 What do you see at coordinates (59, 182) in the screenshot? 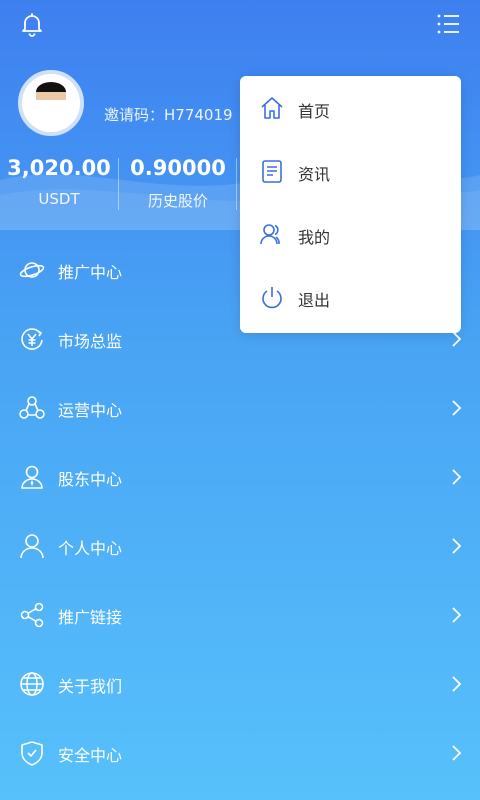
I see `stat-usdt: 3,020.00 USDT` at bounding box center [59, 182].